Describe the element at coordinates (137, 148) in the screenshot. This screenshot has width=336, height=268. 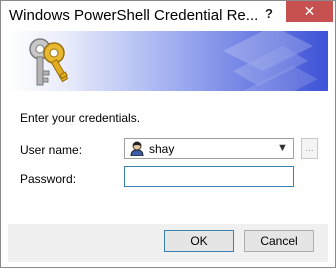
I see `user-icon` at that location.